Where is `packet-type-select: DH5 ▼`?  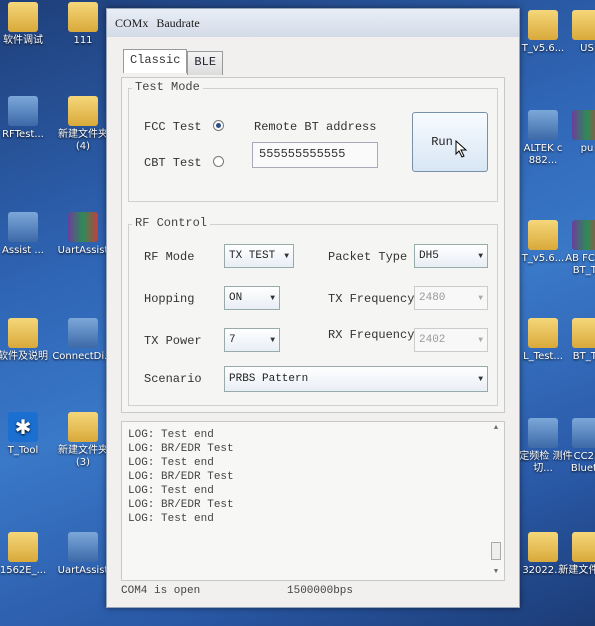 packet-type-select: DH5 ▼ is located at coordinates (451, 256).